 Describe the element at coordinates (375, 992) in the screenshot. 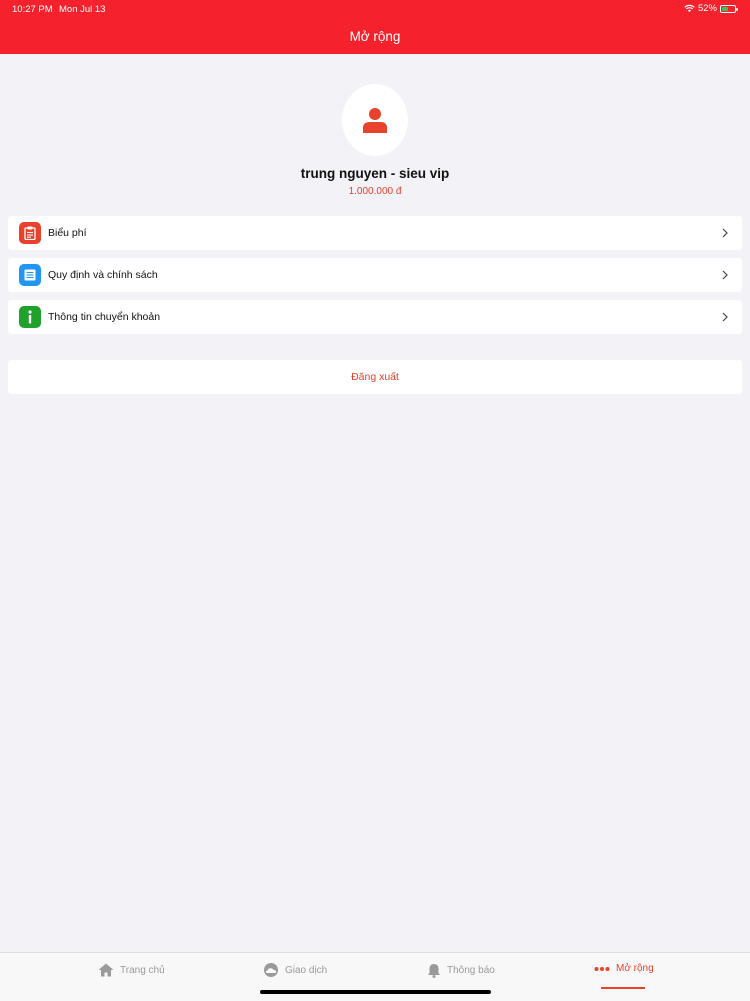

I see `home-indicator` at that location.